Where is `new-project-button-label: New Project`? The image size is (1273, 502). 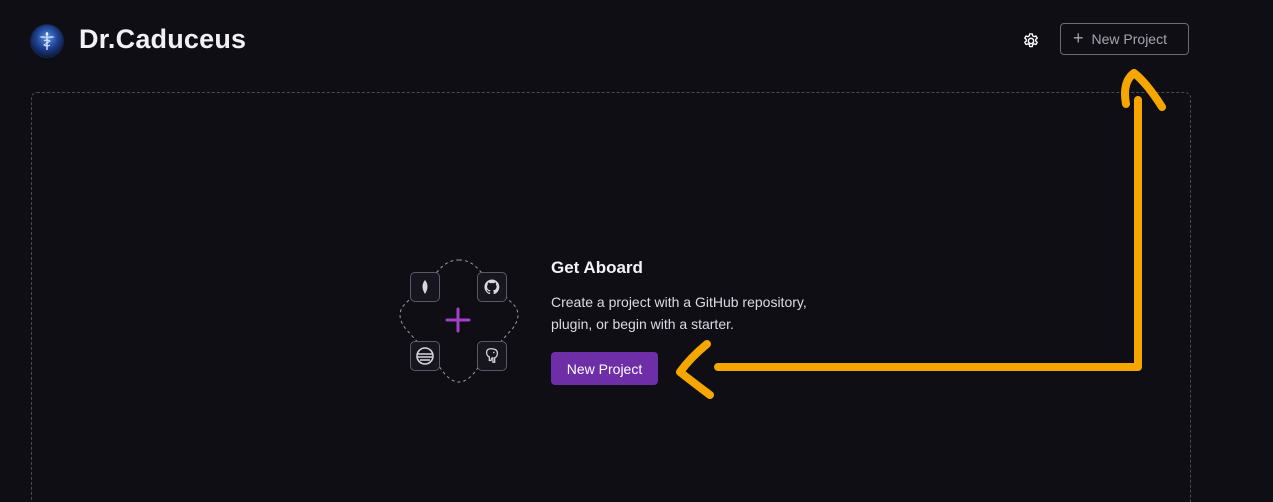
new-project-button-label: New Project is located at coordinates (1129, 39).